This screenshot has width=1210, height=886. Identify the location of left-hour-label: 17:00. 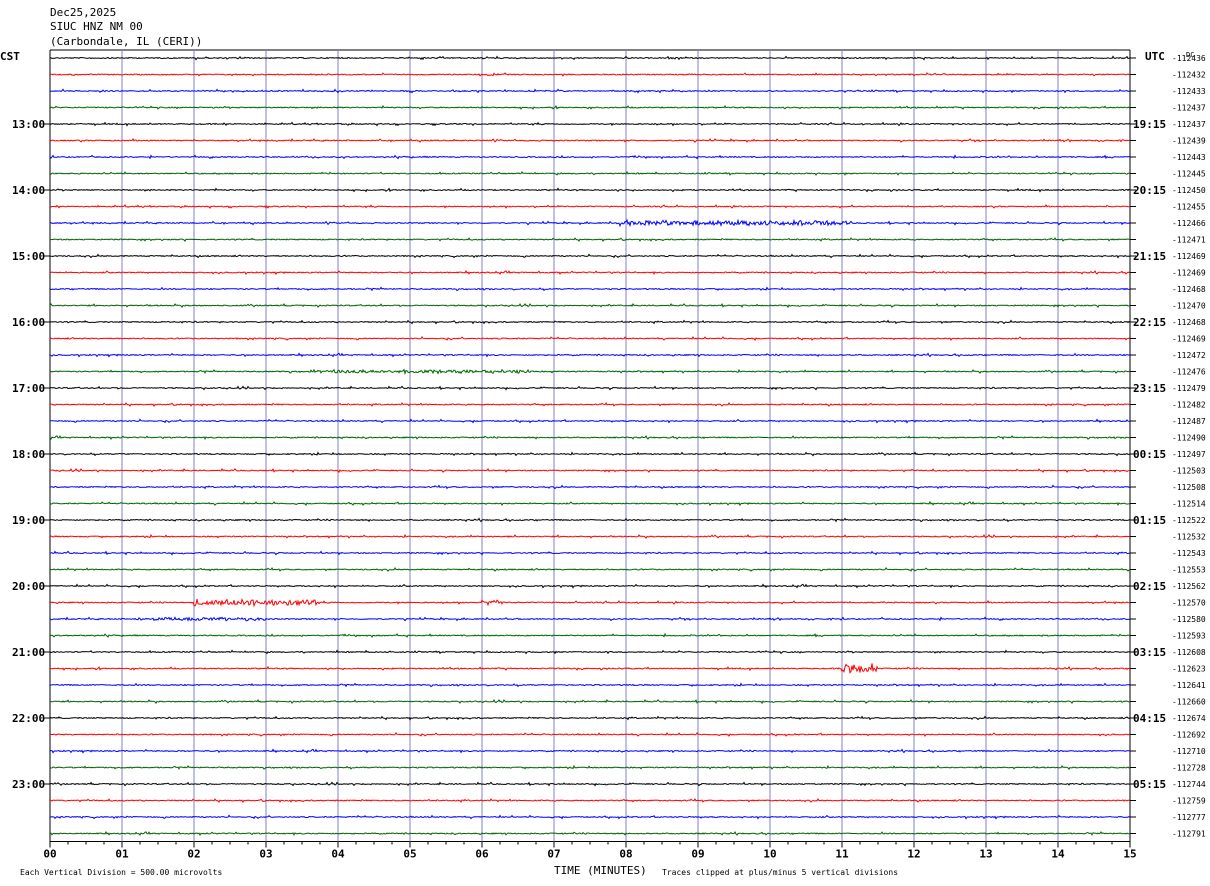
(28, 388).